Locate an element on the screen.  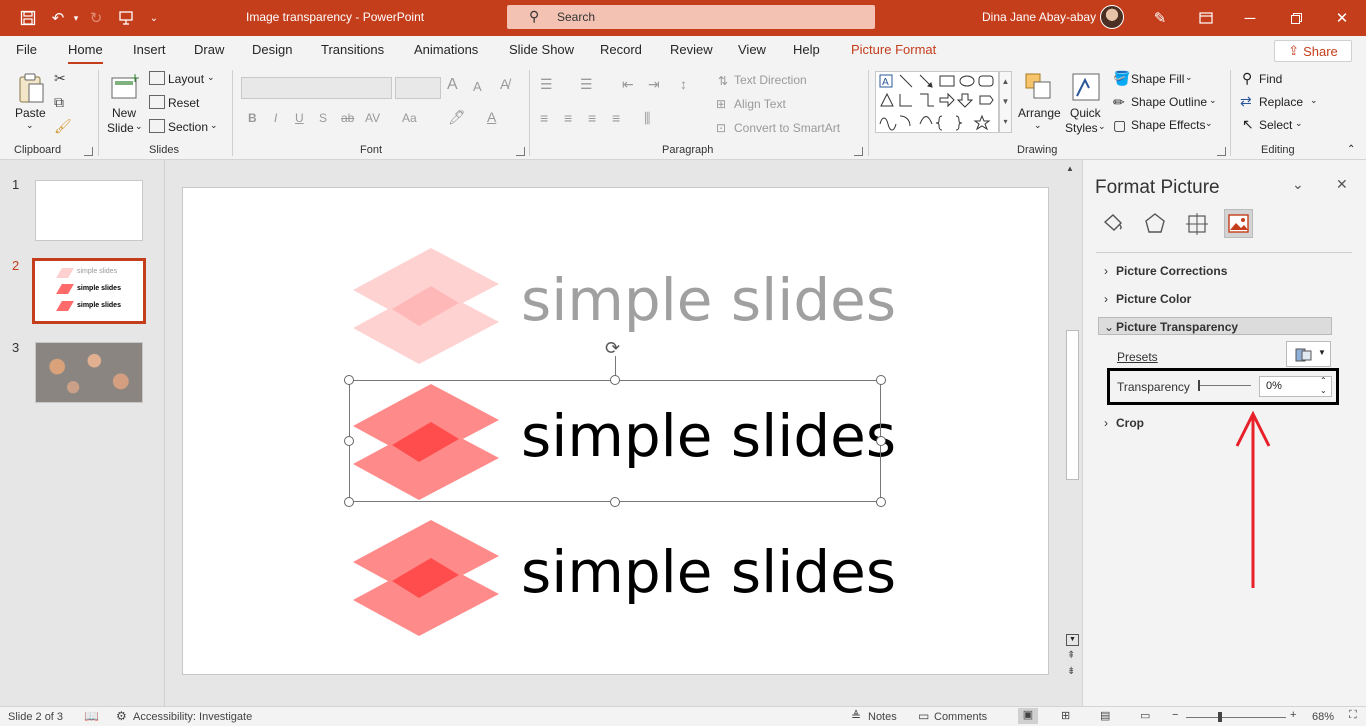
line-spacing-icon: ↕ is located at coordinates (683, 84).